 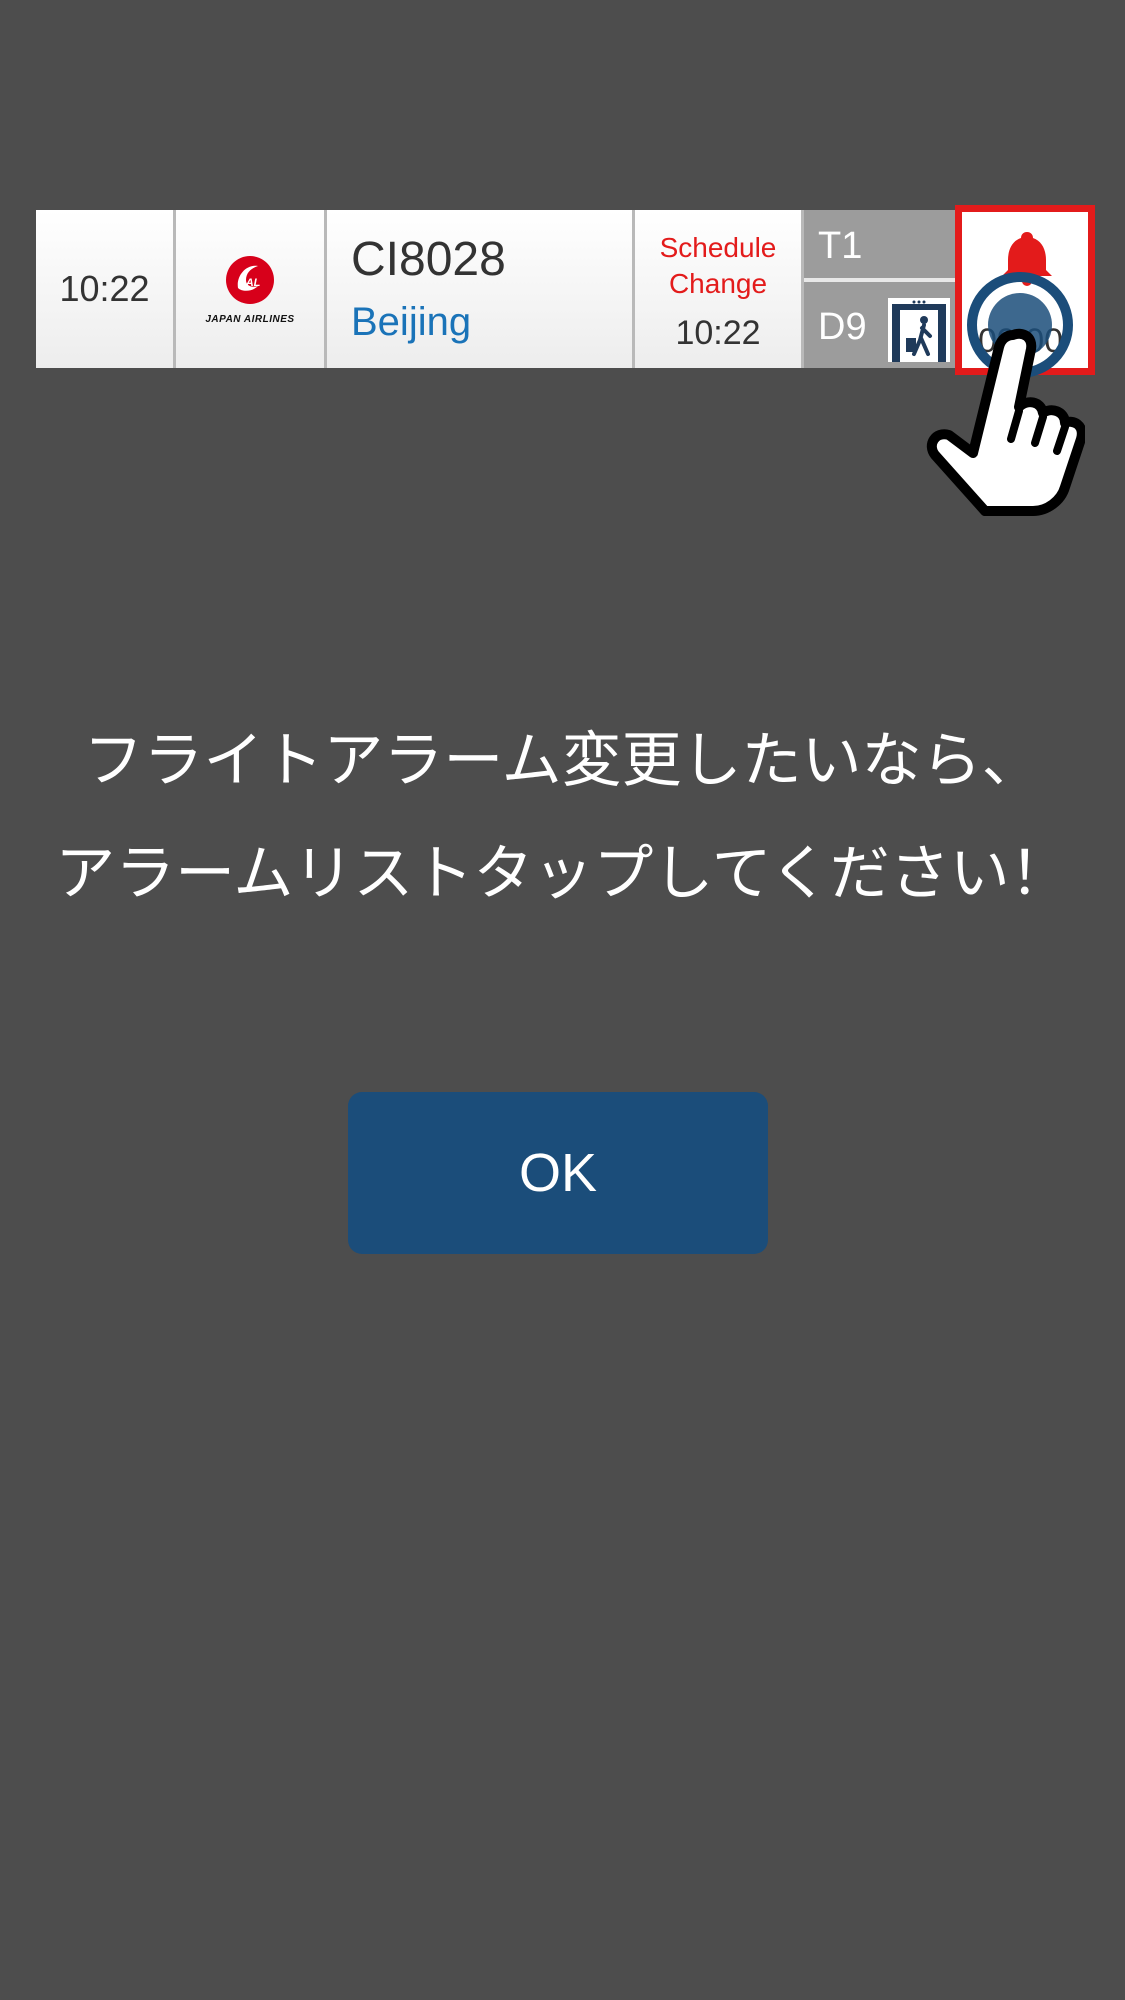 I want to click on jal-crane-logo-icon: JAL, so click(x=250, y=279).